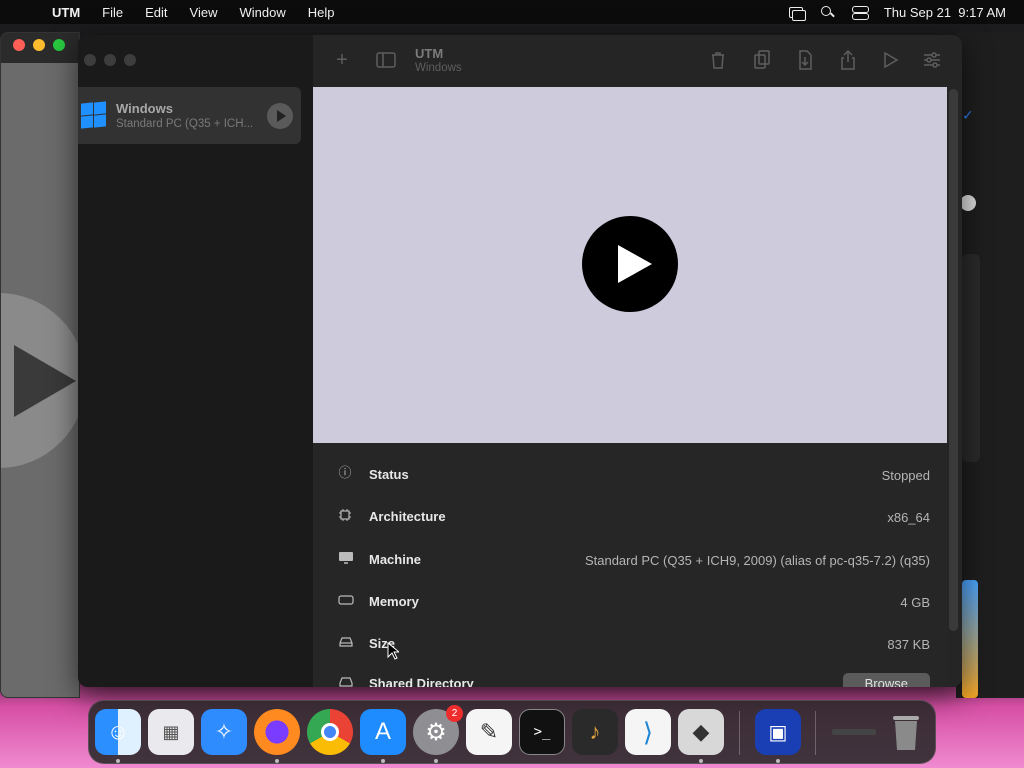 This screenshot has width=1024, height=768. I want to click on info-row-shared-directory: Shared Directory Browse, so click(630, 674).